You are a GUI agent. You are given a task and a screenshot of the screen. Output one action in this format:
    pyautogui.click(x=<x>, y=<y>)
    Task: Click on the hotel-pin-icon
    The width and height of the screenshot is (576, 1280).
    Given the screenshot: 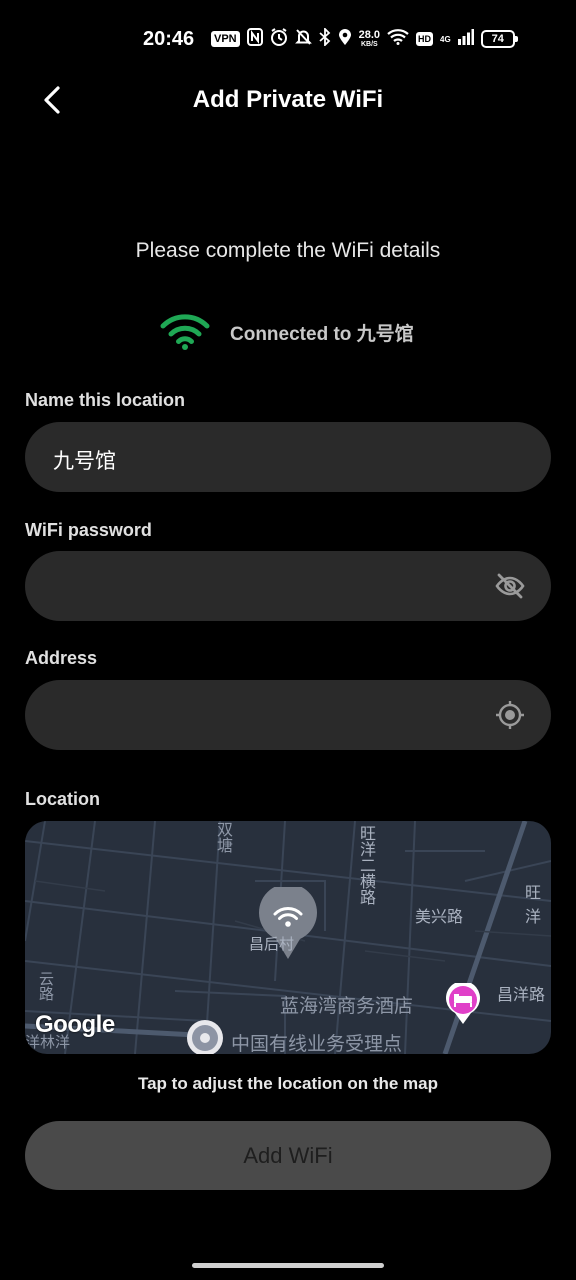 What is the action you would take?
    pyautogui.click(x=463, y=1004)
    